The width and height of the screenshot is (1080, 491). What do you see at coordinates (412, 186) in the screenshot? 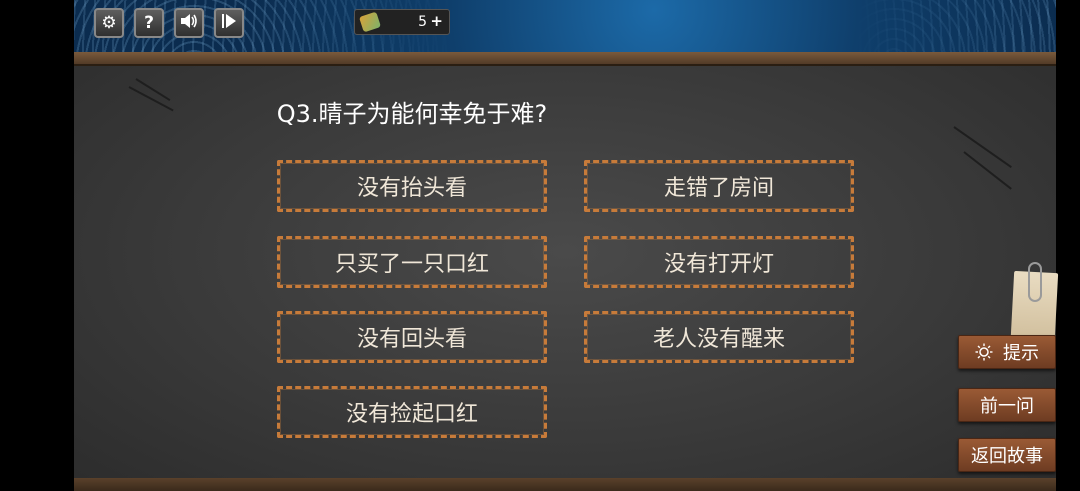
I see `answer-option-1: 没有抬头看` at bounding box center [412, 186].